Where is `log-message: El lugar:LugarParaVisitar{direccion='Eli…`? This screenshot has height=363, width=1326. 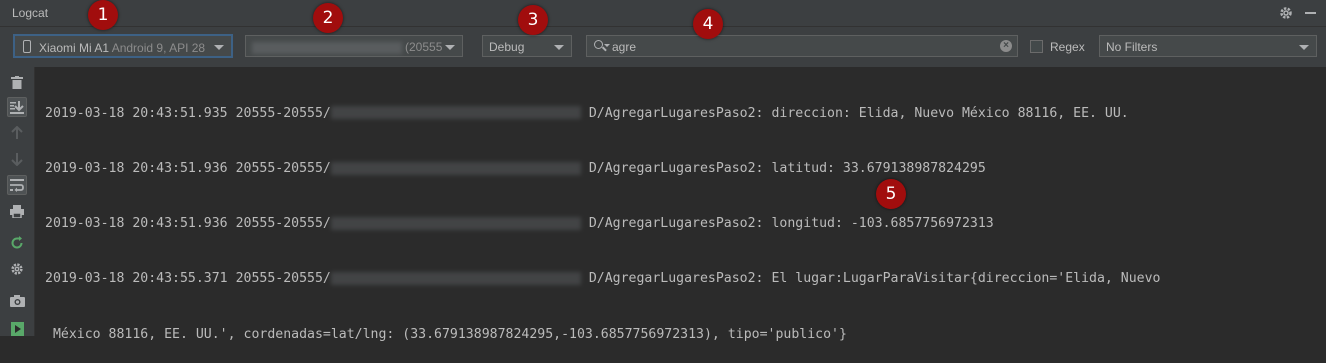 log-message: El lugar:LugarParaVisitar{direccion='Eli… is located at coordinates (966, 279).